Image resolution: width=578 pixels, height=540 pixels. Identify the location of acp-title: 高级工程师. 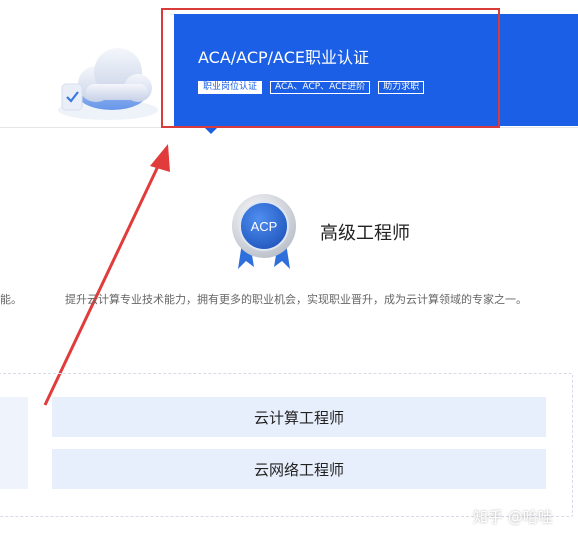
(365, 233).